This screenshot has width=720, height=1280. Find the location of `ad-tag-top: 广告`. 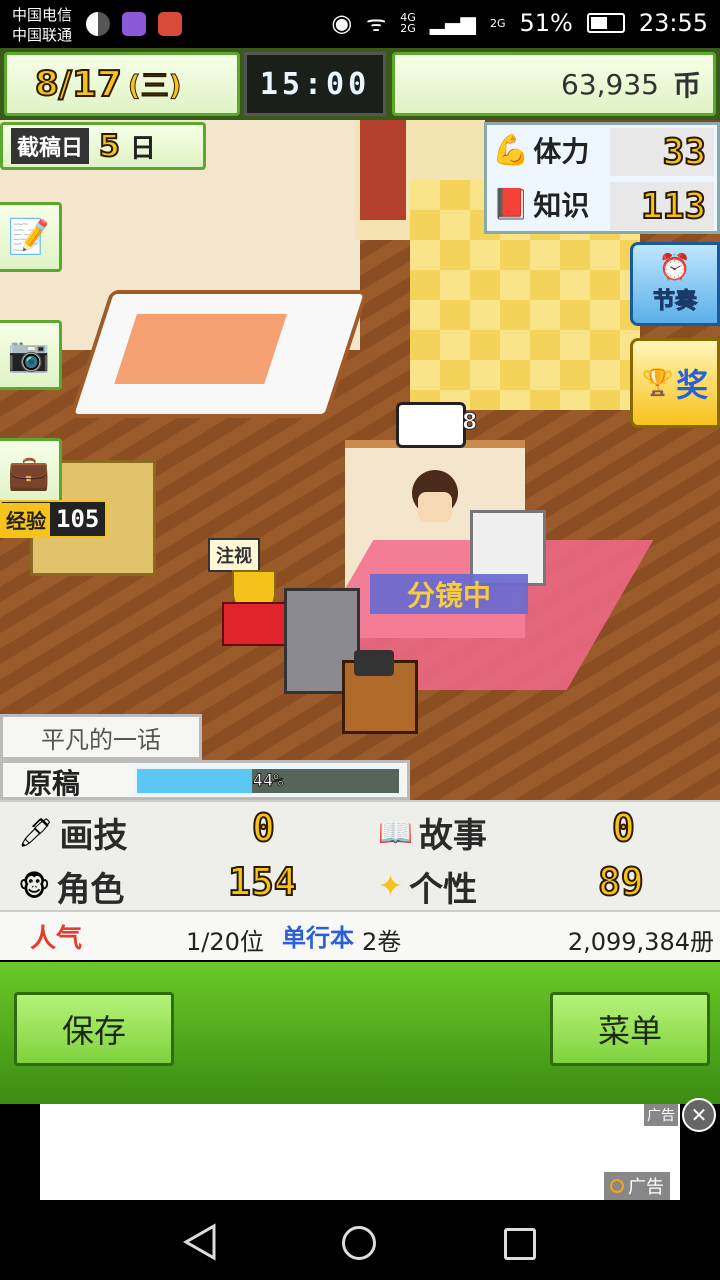

ad-tag-top: 广告 is located at coordinates (661, 1115).